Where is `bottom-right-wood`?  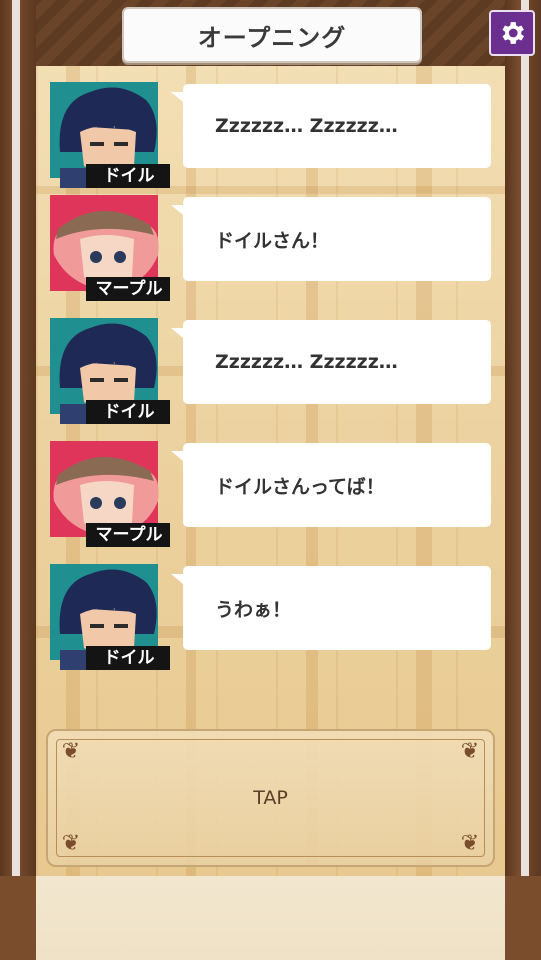
bottom-right-wood is located at coordinates (523, 918).